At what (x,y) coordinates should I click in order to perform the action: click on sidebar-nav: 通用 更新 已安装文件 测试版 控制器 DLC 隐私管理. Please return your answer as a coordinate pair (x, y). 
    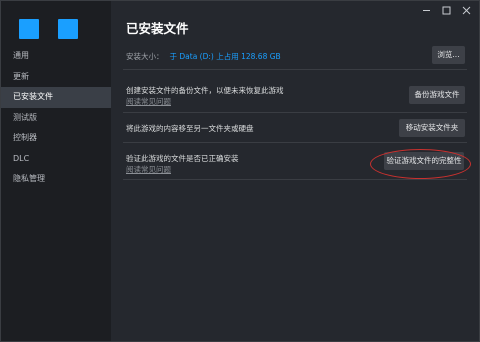
    Looking at the image, I should click on (56, 118).